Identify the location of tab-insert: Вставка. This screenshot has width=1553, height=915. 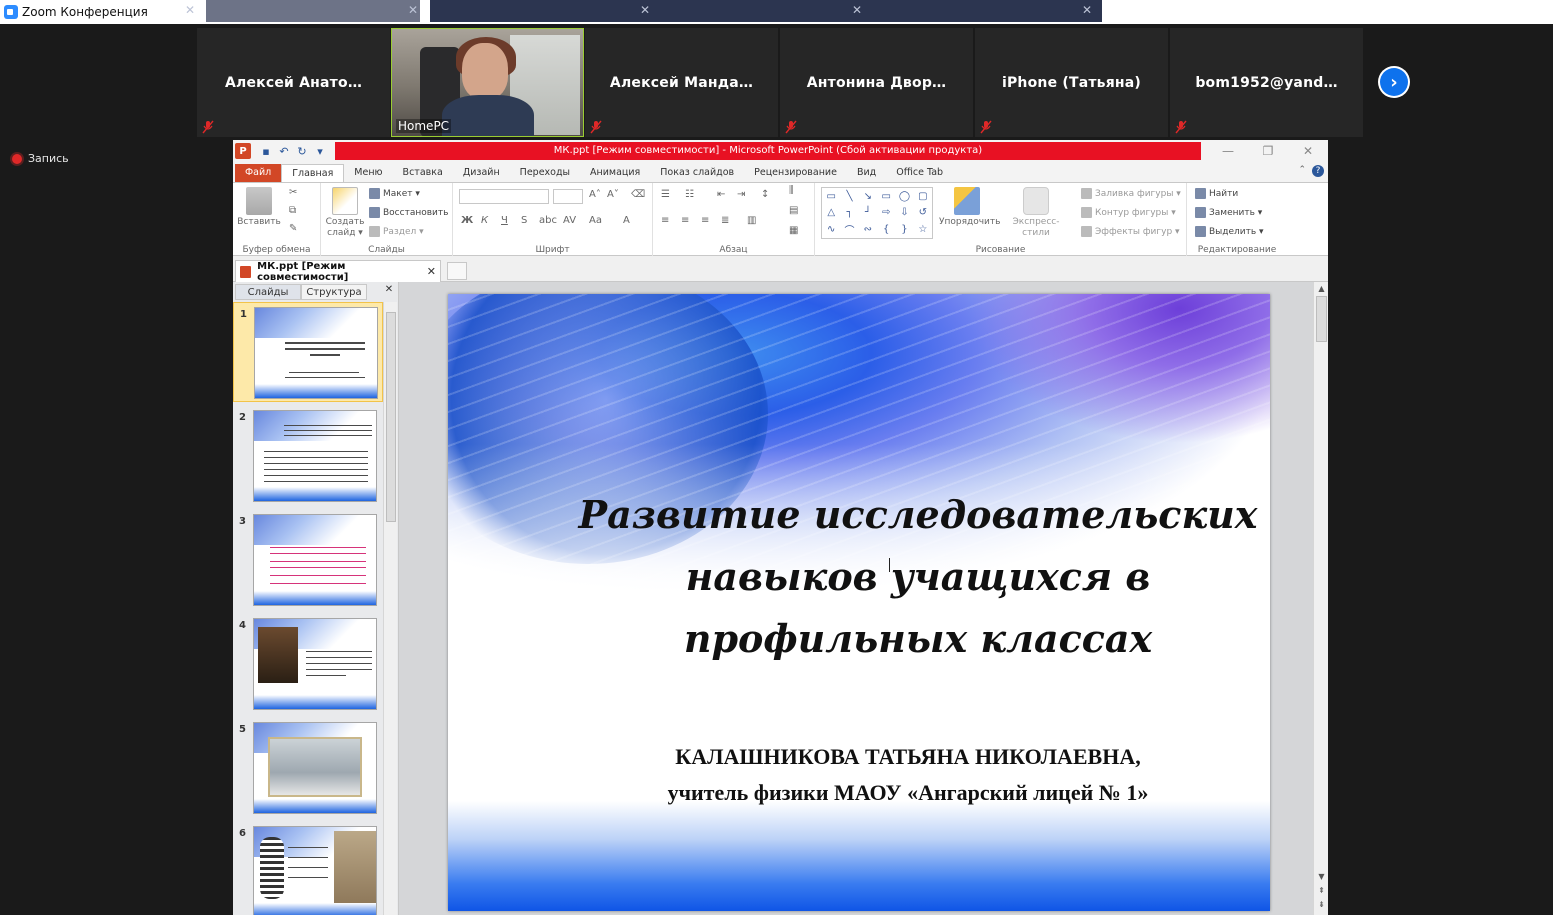
(423, 173).